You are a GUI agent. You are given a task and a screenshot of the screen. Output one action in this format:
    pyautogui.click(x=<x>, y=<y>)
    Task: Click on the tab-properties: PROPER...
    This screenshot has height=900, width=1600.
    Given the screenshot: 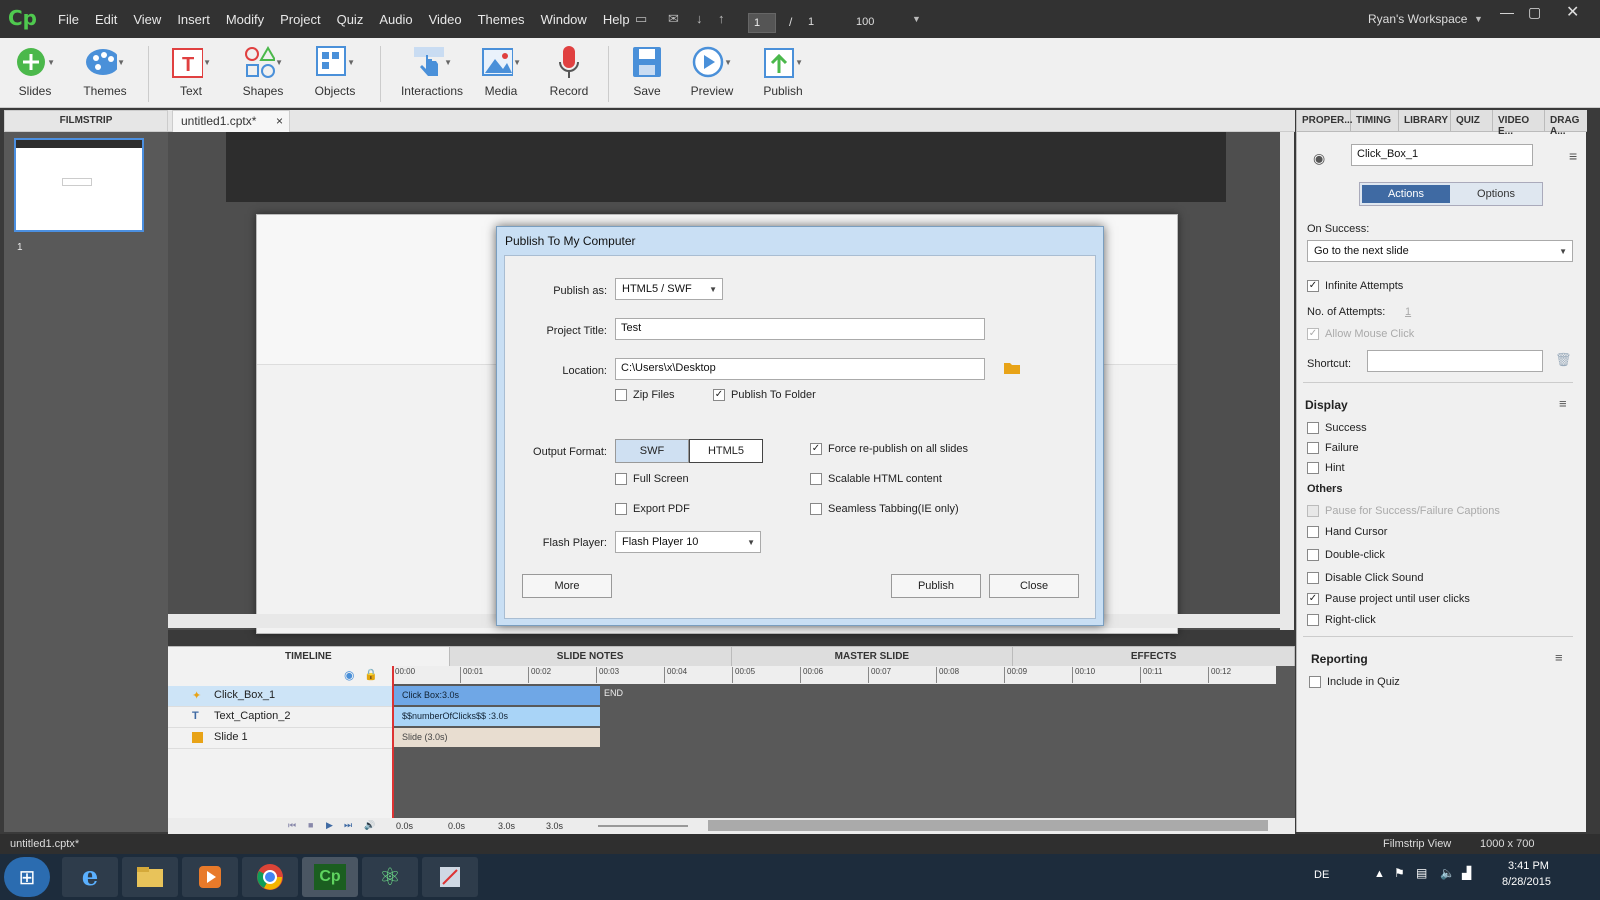 What is the action you would take?
    pyautogui.click(x=1325, y=120)
    